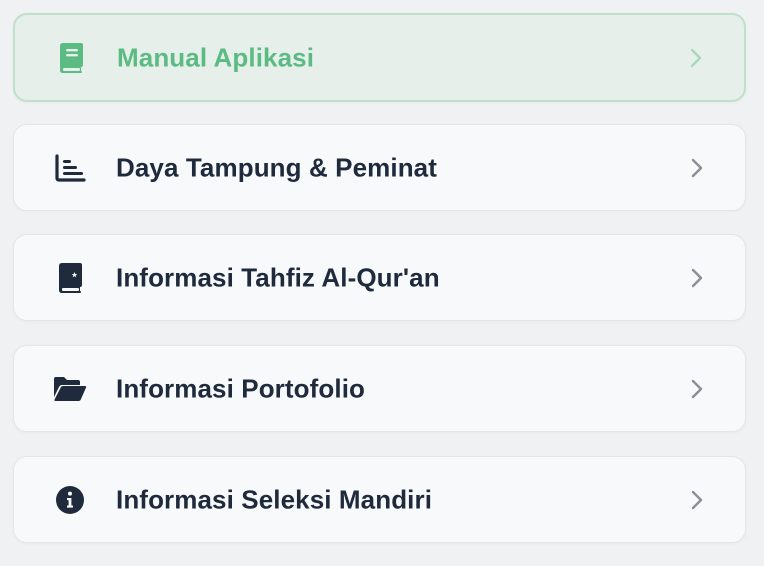 The image size is (764, 566). What do you see at coordinates (70, 278) in the screenshot?
I see `quran-icon` at bounding box center [70, 278].